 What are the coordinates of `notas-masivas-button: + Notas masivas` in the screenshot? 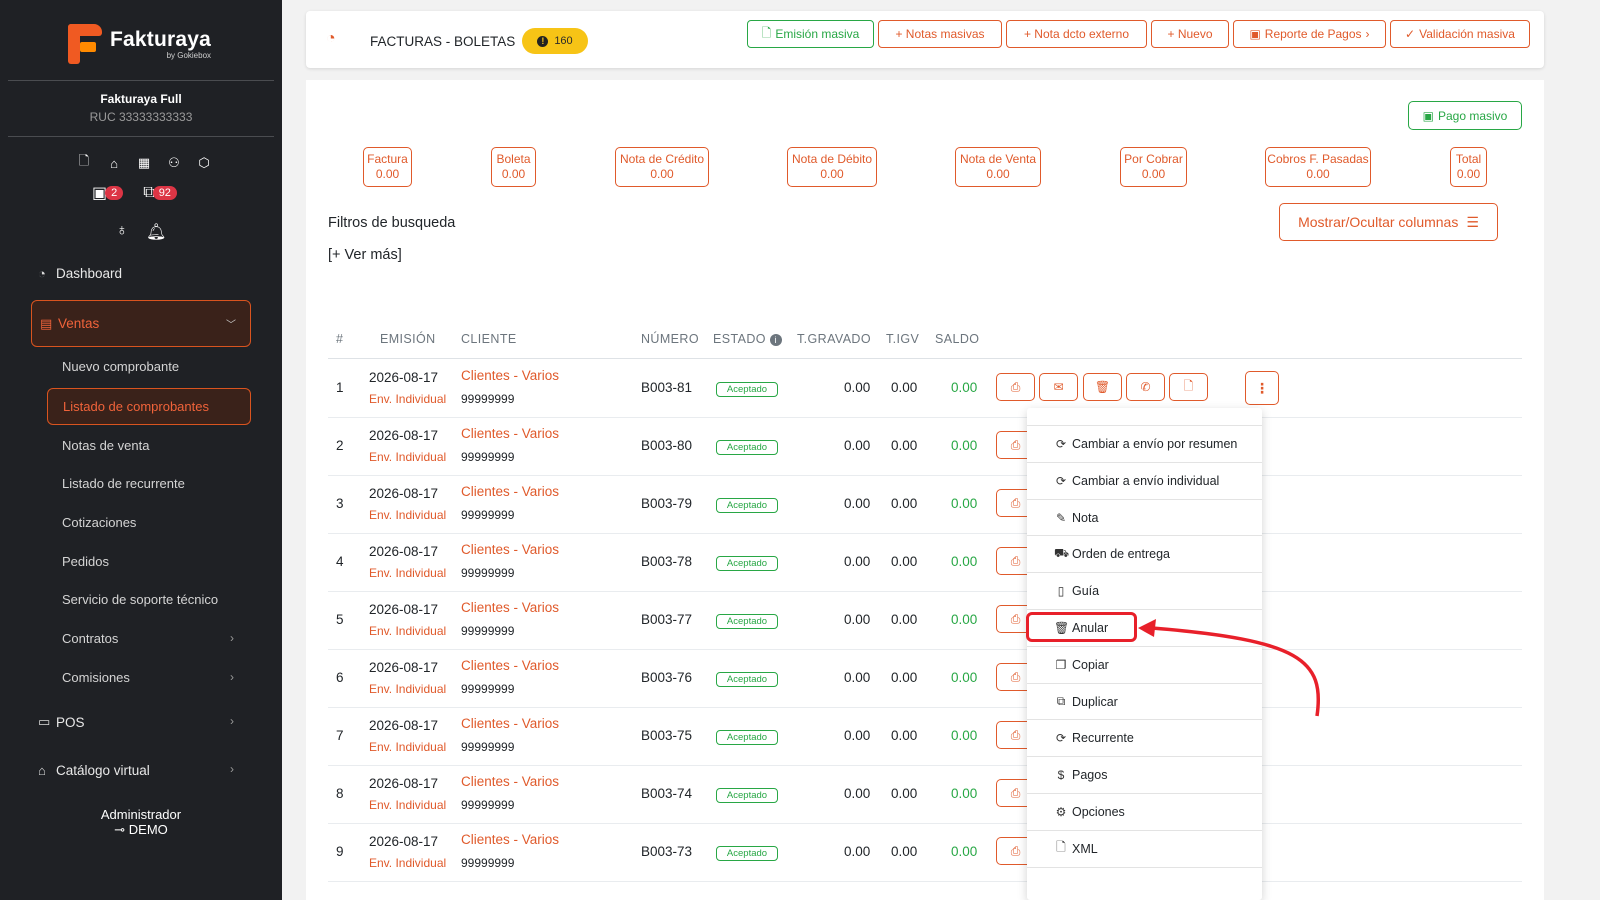 It's located at (940, 34).